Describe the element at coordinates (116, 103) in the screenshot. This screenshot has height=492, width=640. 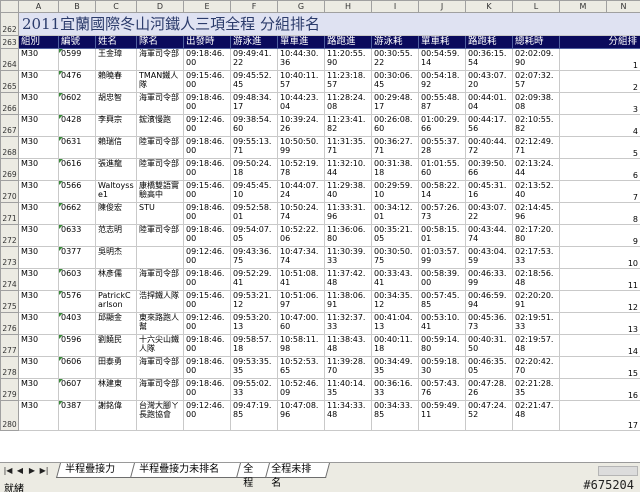
I see `table-cell: 胡忠智` at that location.